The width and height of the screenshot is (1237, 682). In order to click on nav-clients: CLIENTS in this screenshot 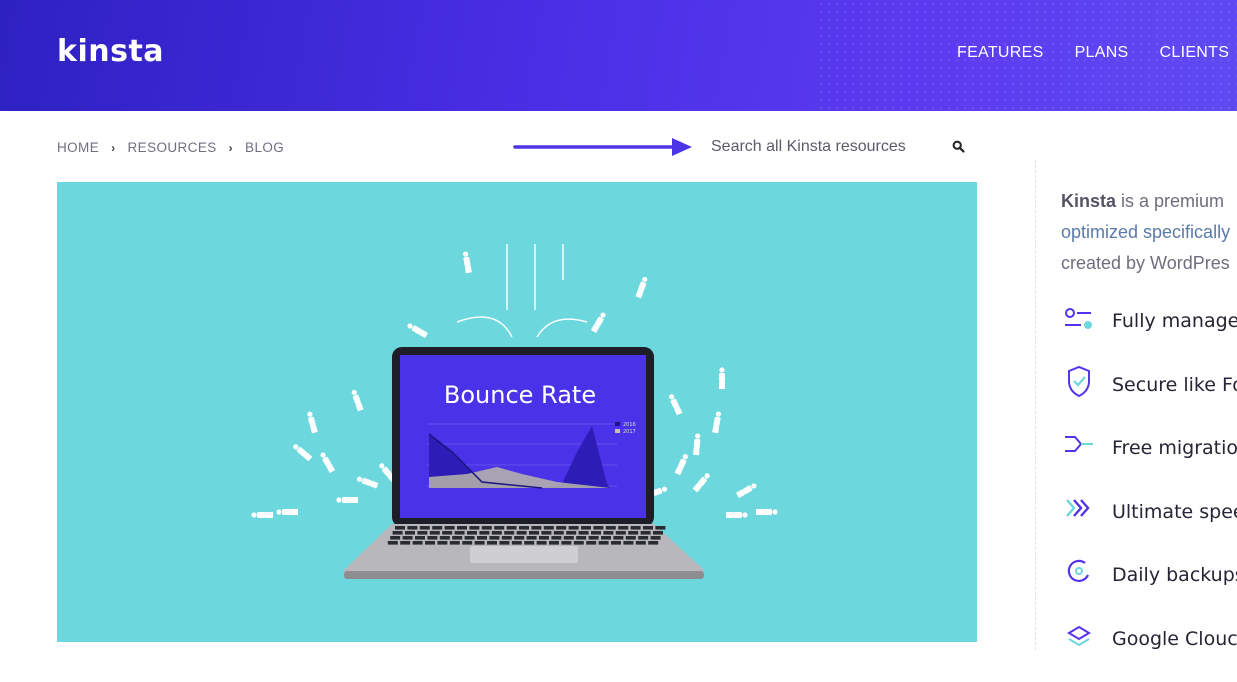, I will do `click(1195, 53)`.